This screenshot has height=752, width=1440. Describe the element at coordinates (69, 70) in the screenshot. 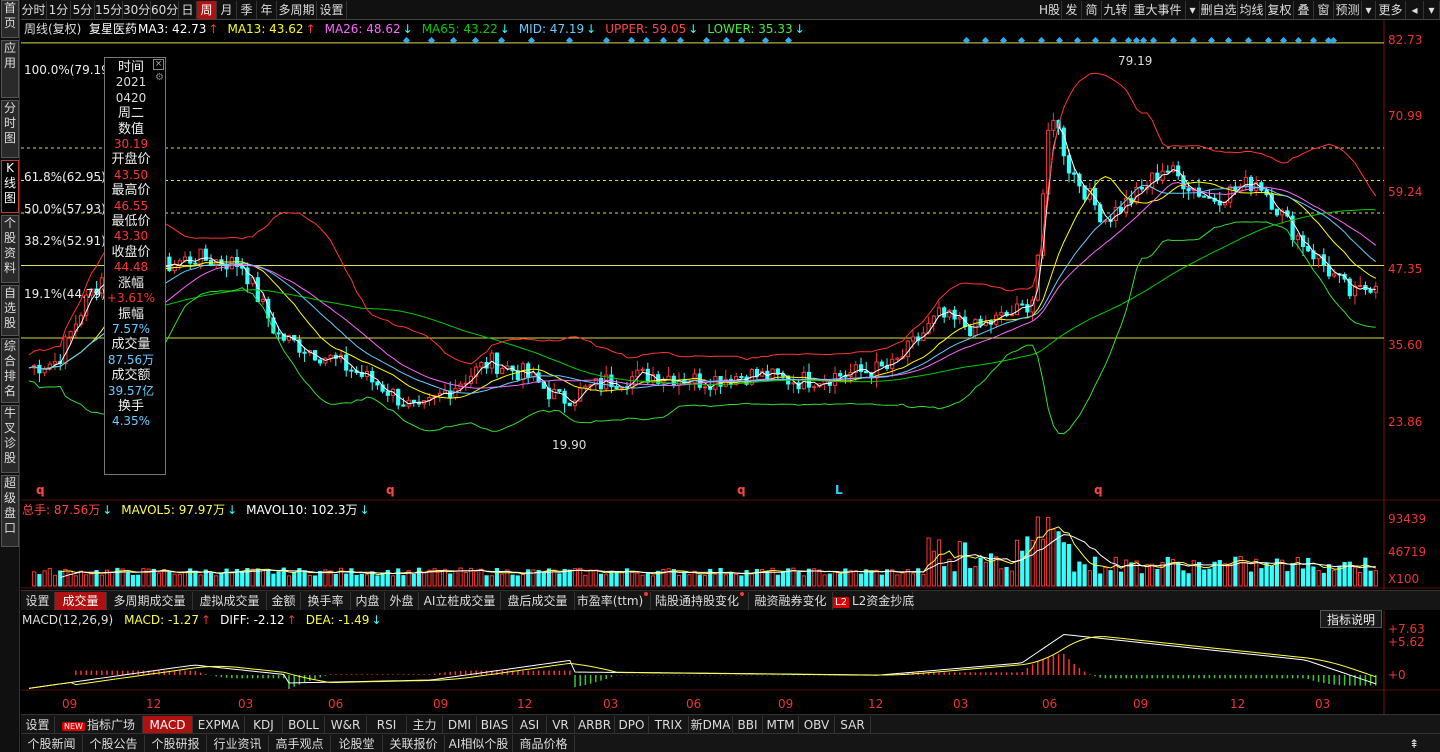

I see `fibonacci-level-label: 100.0%(79.19)` at that location.